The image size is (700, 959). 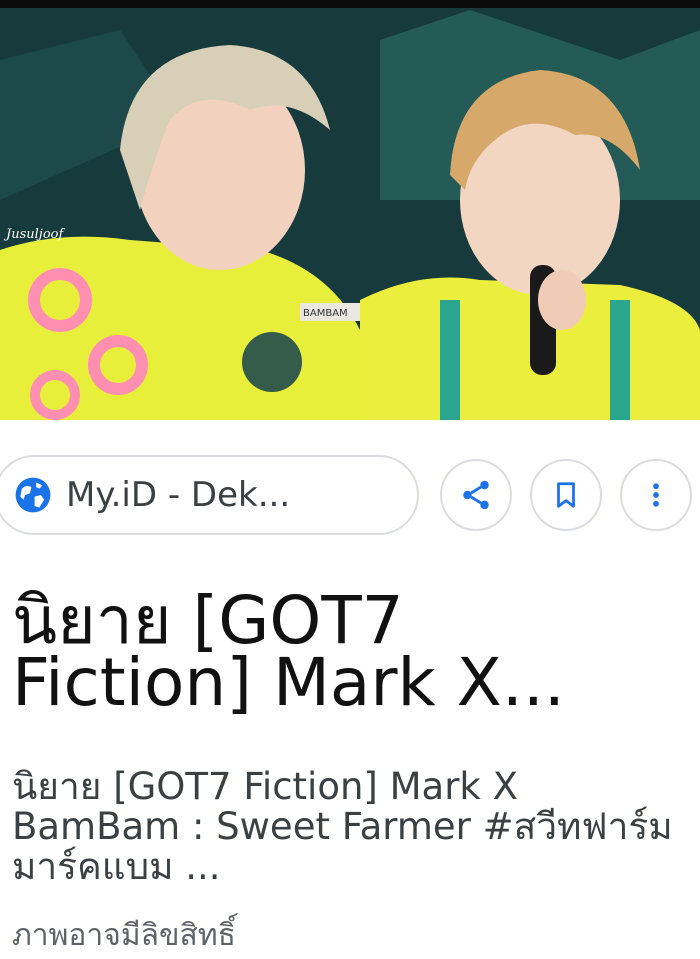 What do you see at coordinates (124, 935) in the screenshot?
I see `copyright-notice: ภาพอาจมีลิขสิทธิ์` at bounding box center [124, 935].